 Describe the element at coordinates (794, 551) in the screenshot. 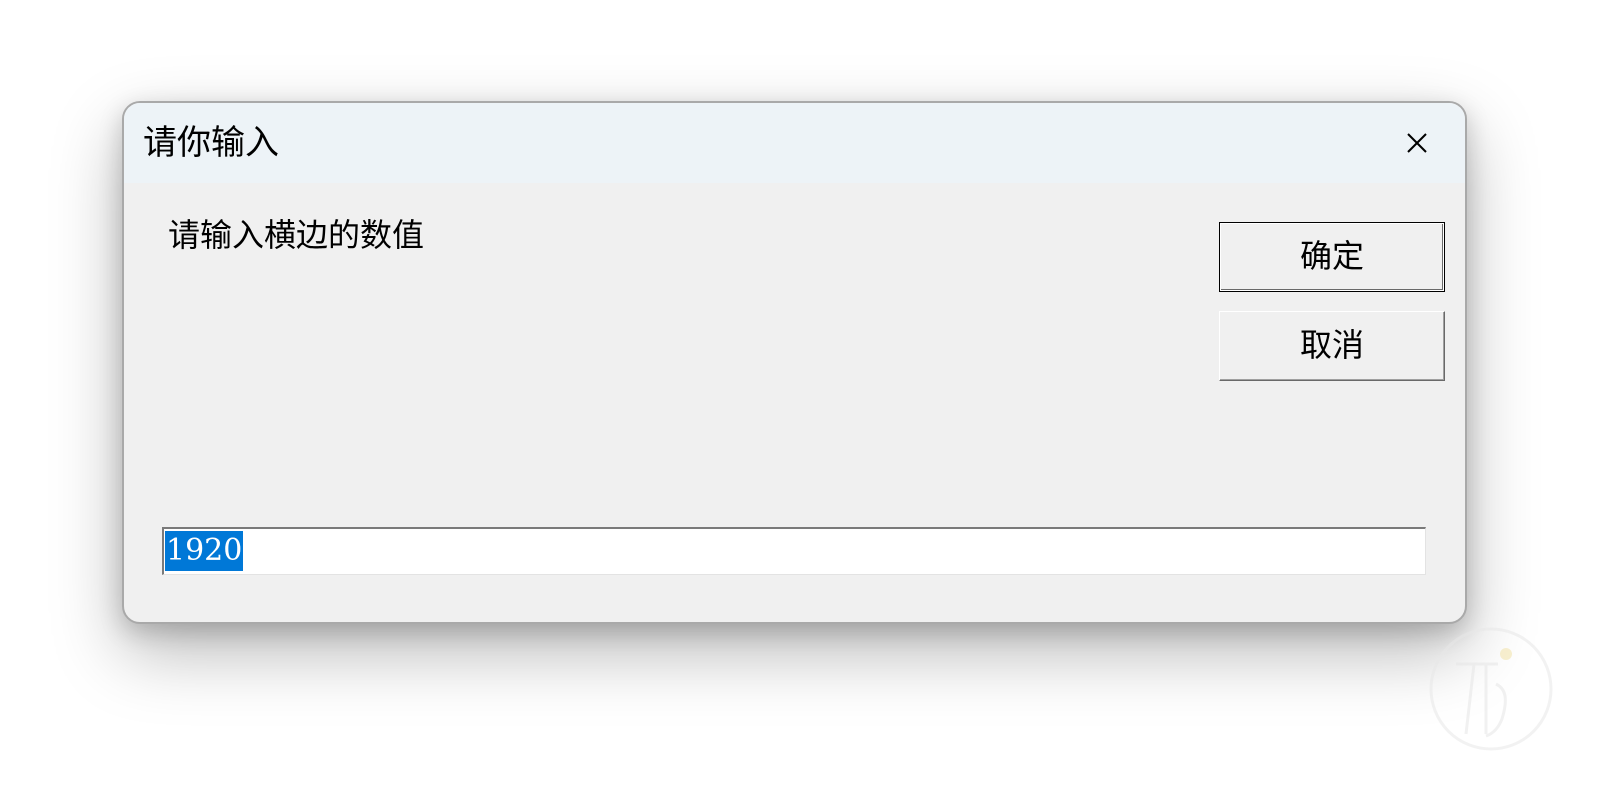

I see `value-input: 1920` at that location.